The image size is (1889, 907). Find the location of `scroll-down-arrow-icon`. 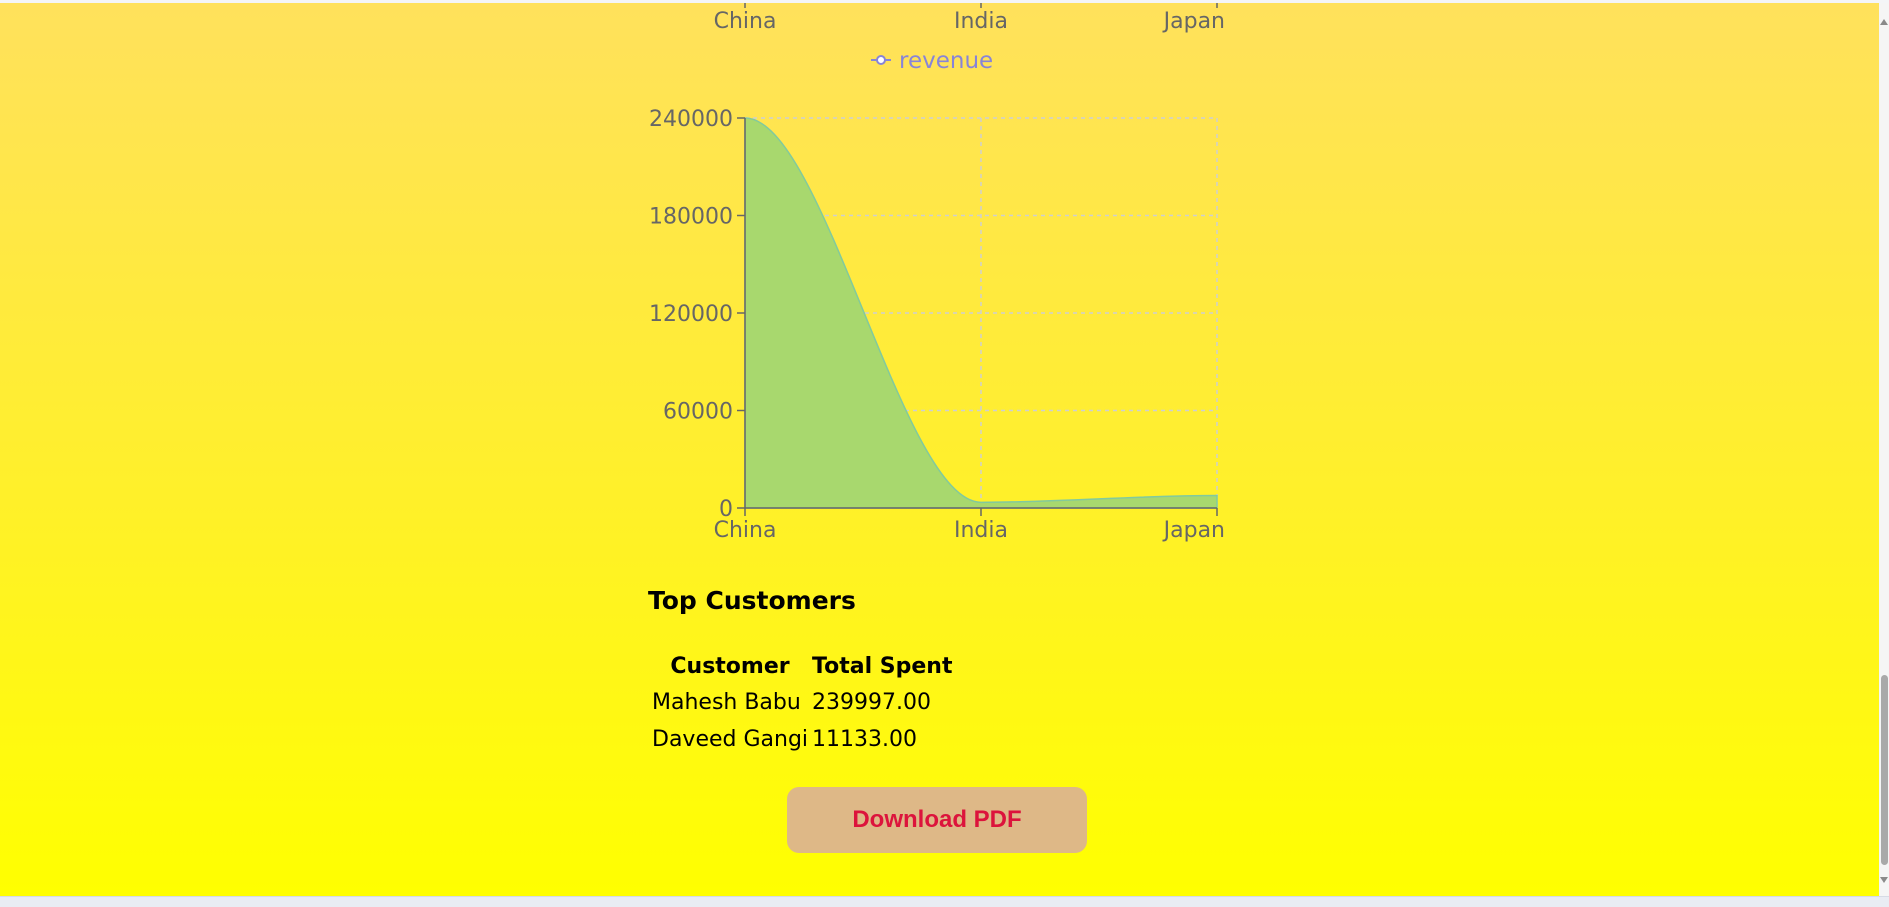

scroll-down-arrow-icon is located at coordinates (1884, 880).